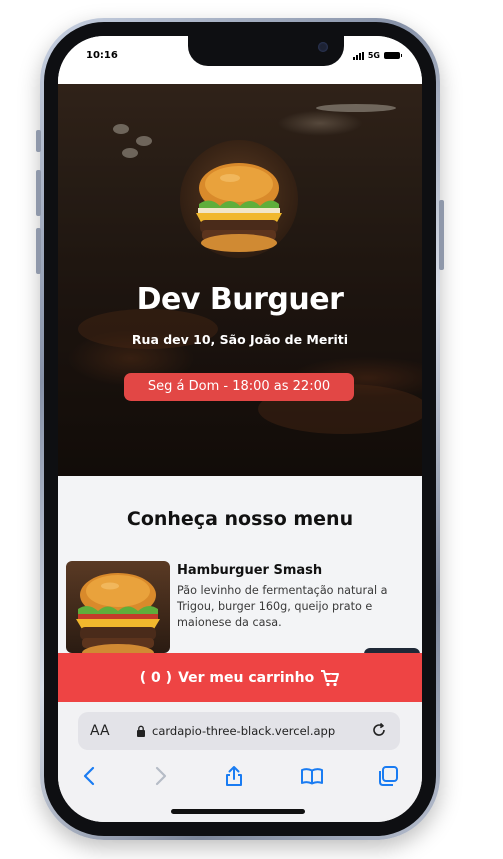 The width and height of the screenshot is (503, 859). Describe the element at coordinates (240, 339) in the screenshot. I see `restaurant-address: Rua dev 10, São João de Meriti` at that location.